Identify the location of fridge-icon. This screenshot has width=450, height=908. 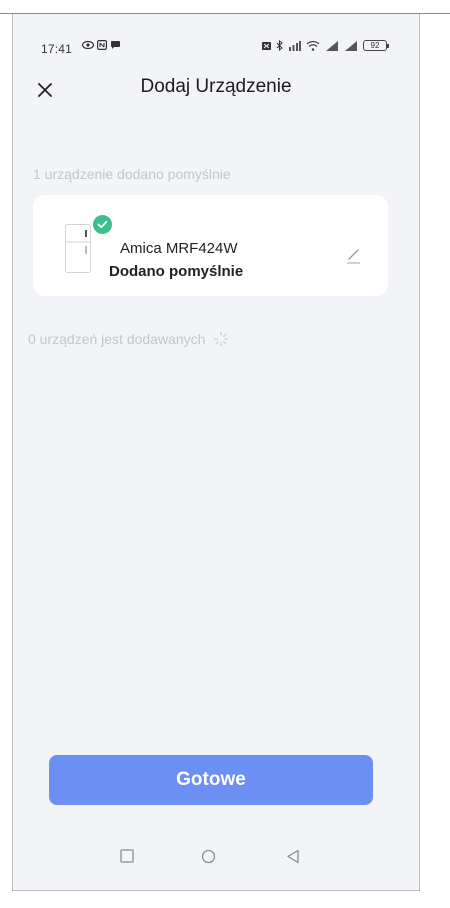
(78, 248).